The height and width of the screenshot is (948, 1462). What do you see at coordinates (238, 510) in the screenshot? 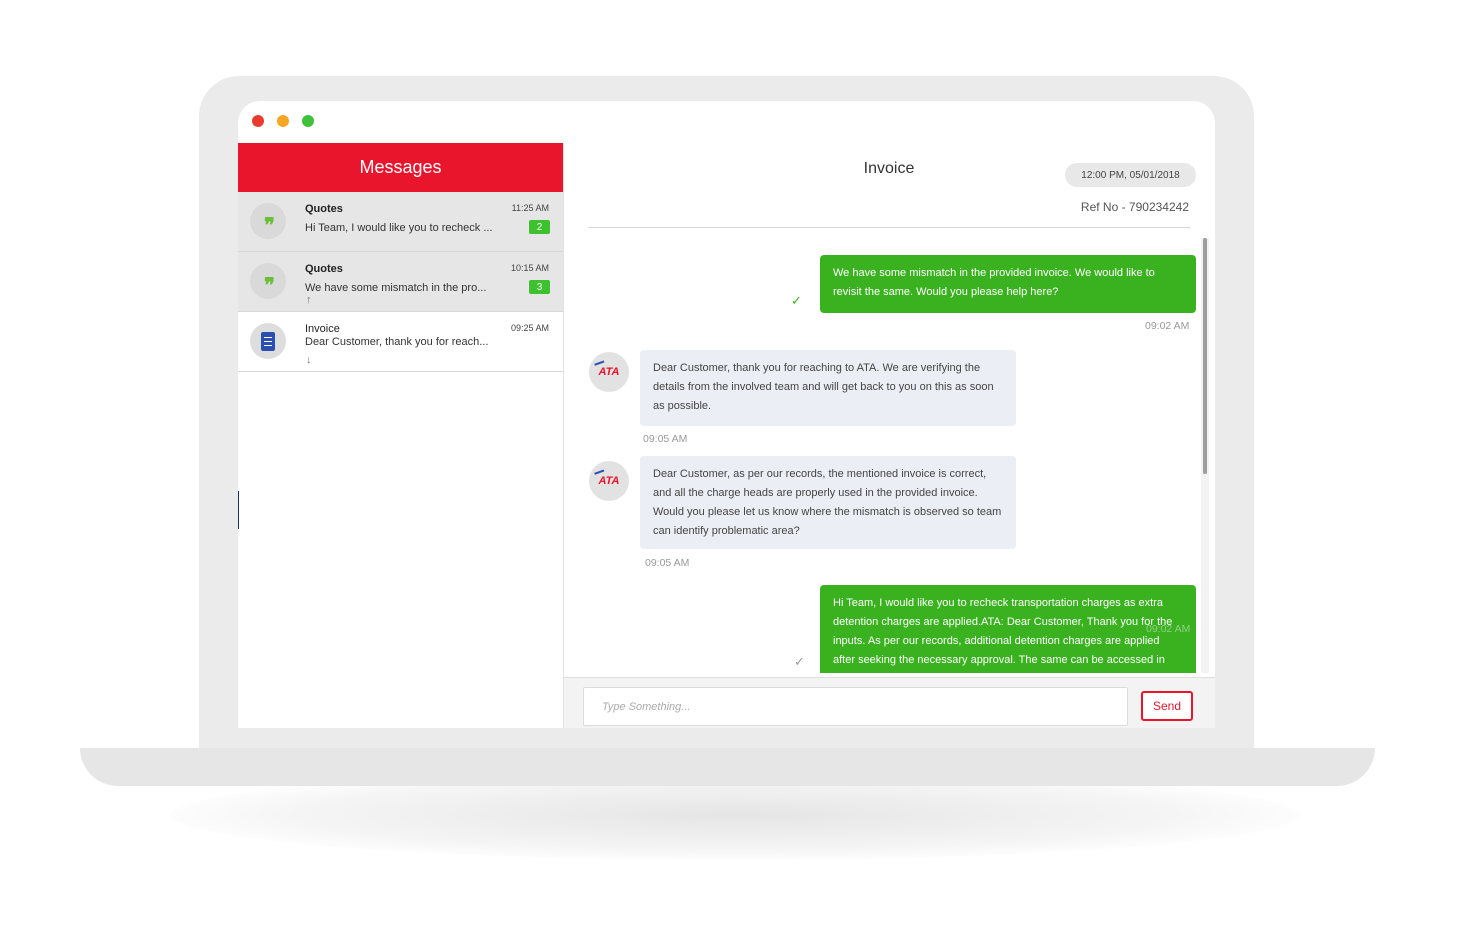
I see `focus-marker` at bounding box center [238, 510].